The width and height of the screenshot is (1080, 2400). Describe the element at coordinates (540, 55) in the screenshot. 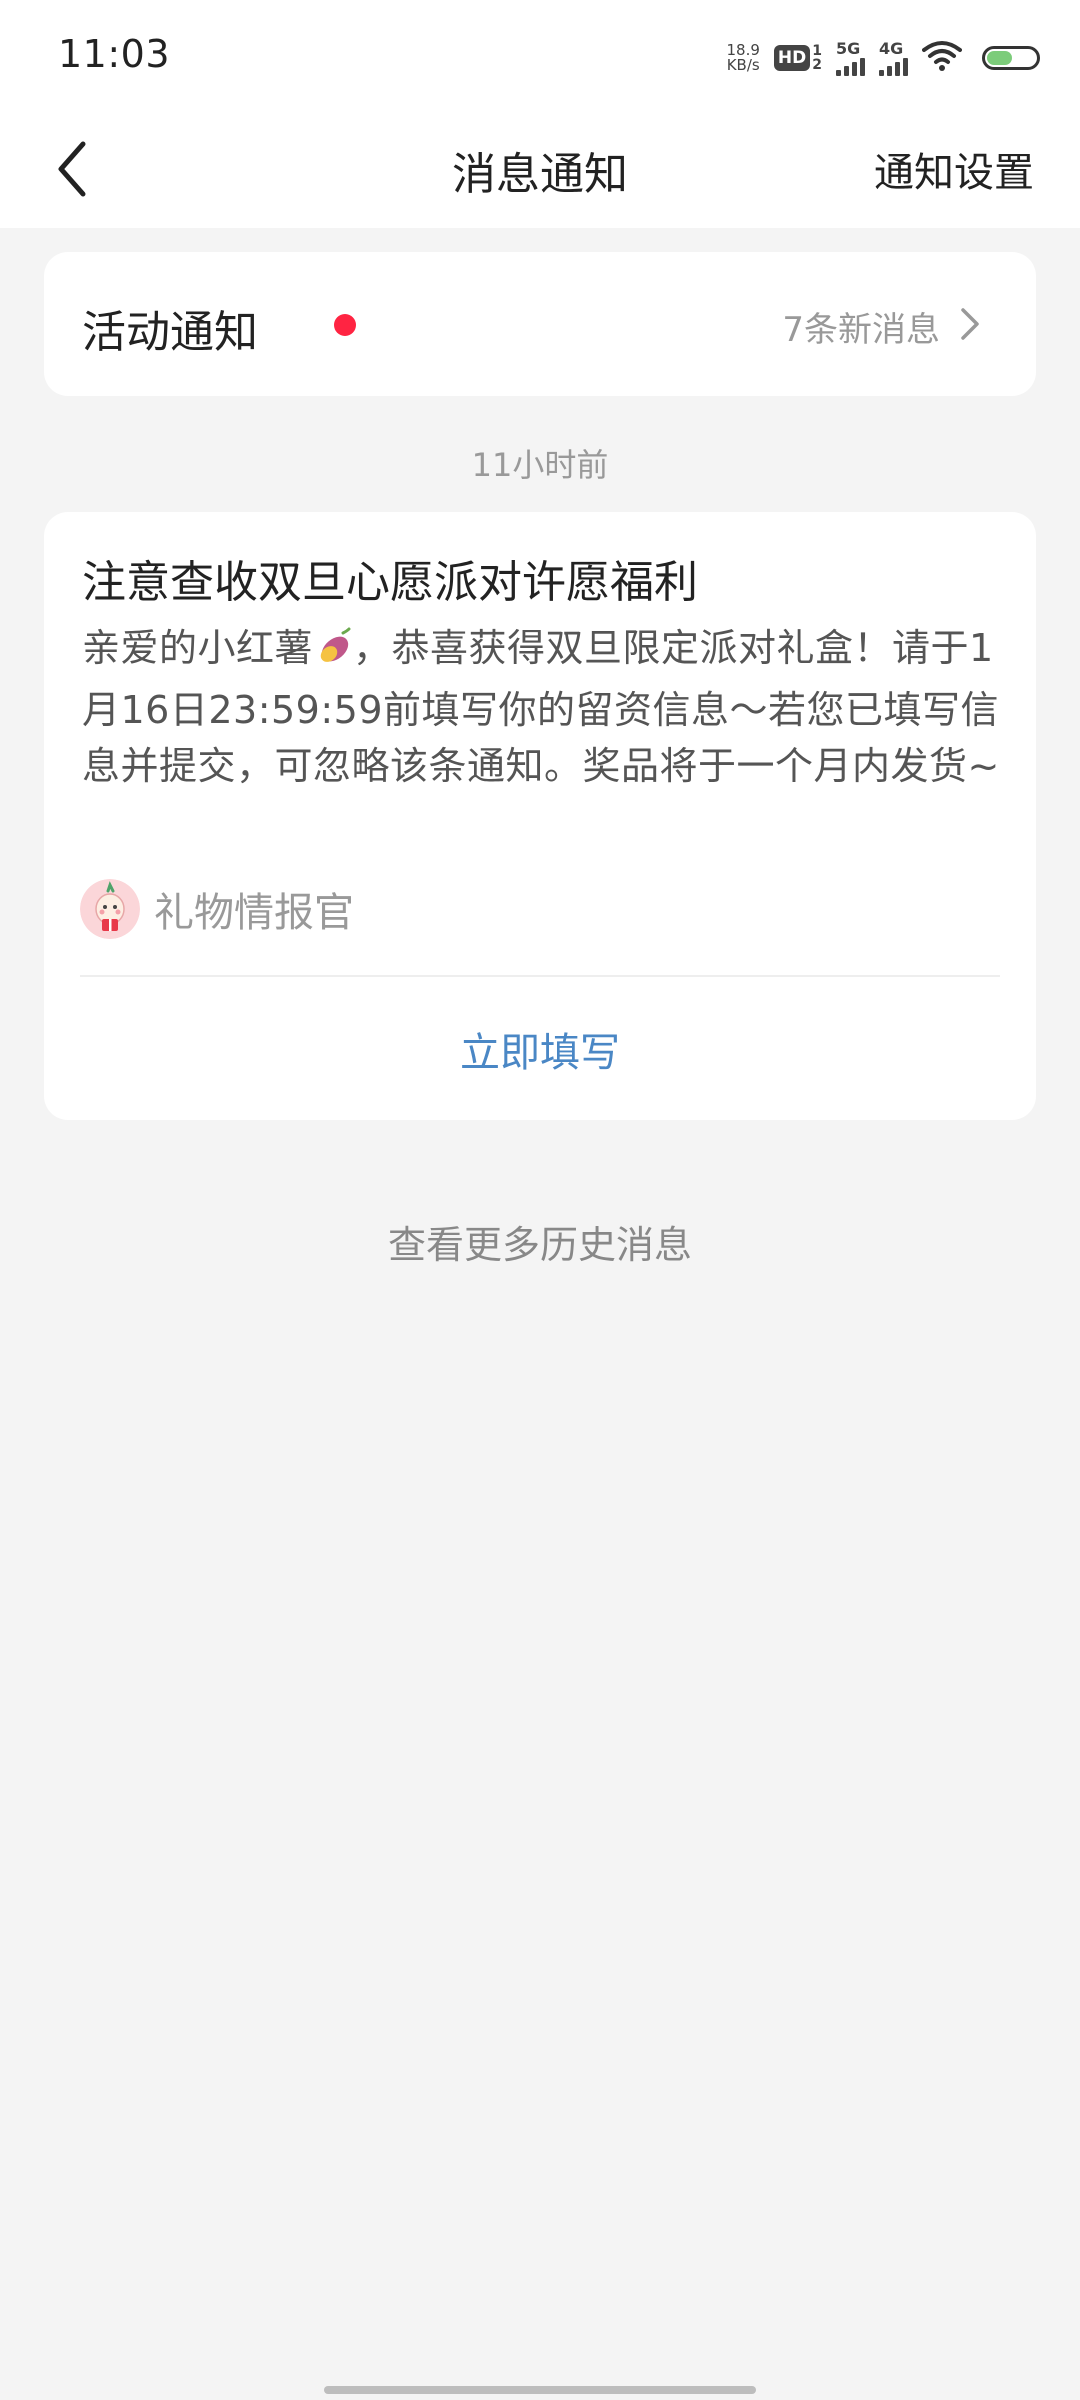

I see `status-bar: 11:03 18.9 KB/s HD 1 2 5G 4G` at that location.